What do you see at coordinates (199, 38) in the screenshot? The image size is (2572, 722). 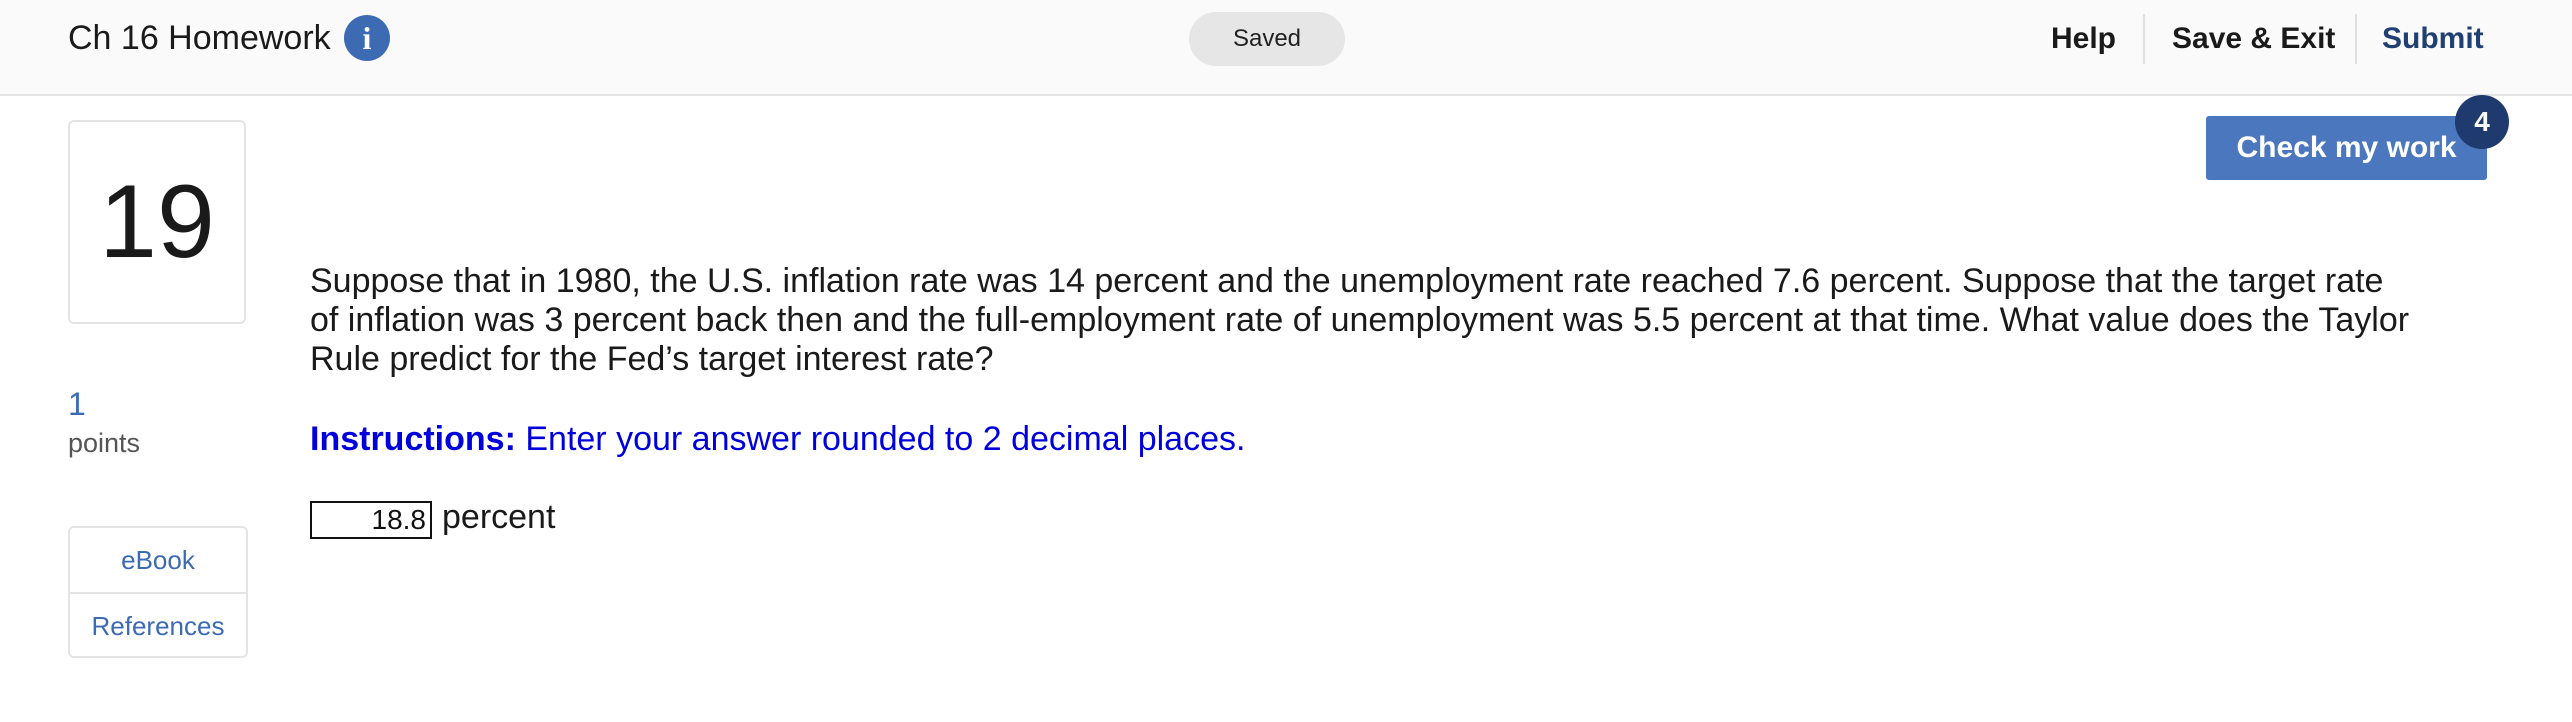 I see `assignment-title: Ch 16 Homework` at bounding box center [199, 38].